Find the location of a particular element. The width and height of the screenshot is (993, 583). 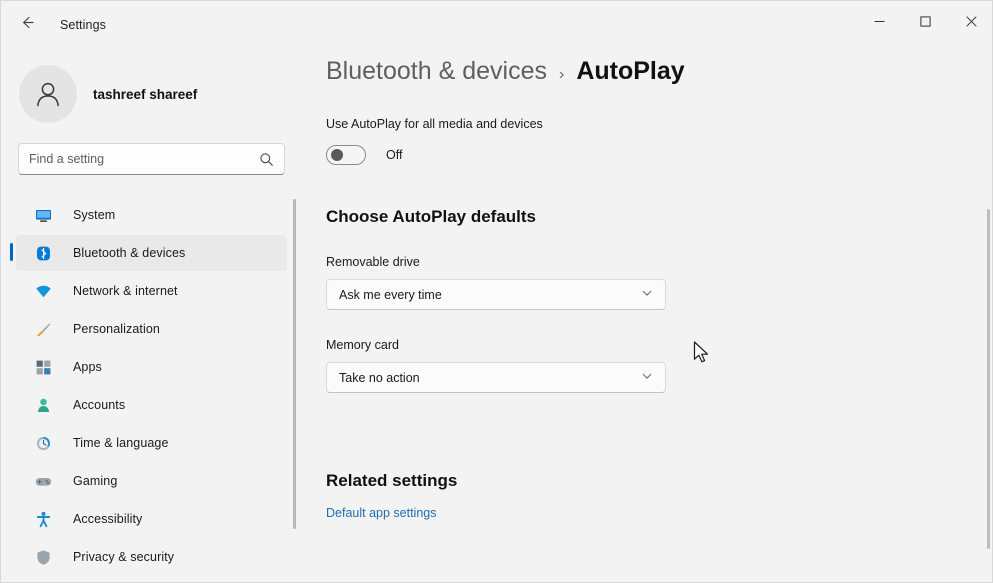

defaults-section-title: Choose AutoPlay defaults is located at coordinates (431, 216).